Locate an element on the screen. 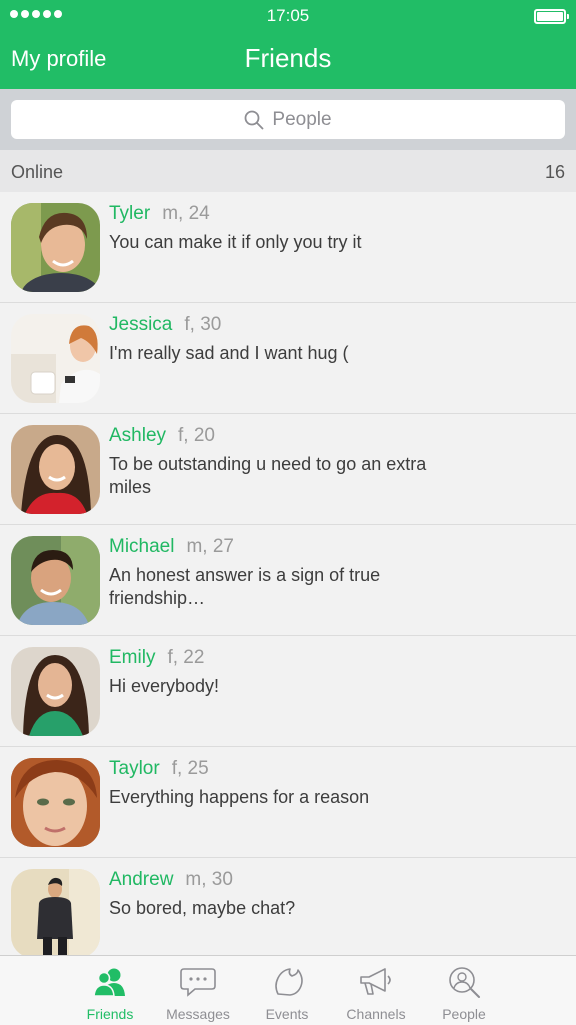  friend-name: Tyler m, 24 is located at coordinates (159, 213).